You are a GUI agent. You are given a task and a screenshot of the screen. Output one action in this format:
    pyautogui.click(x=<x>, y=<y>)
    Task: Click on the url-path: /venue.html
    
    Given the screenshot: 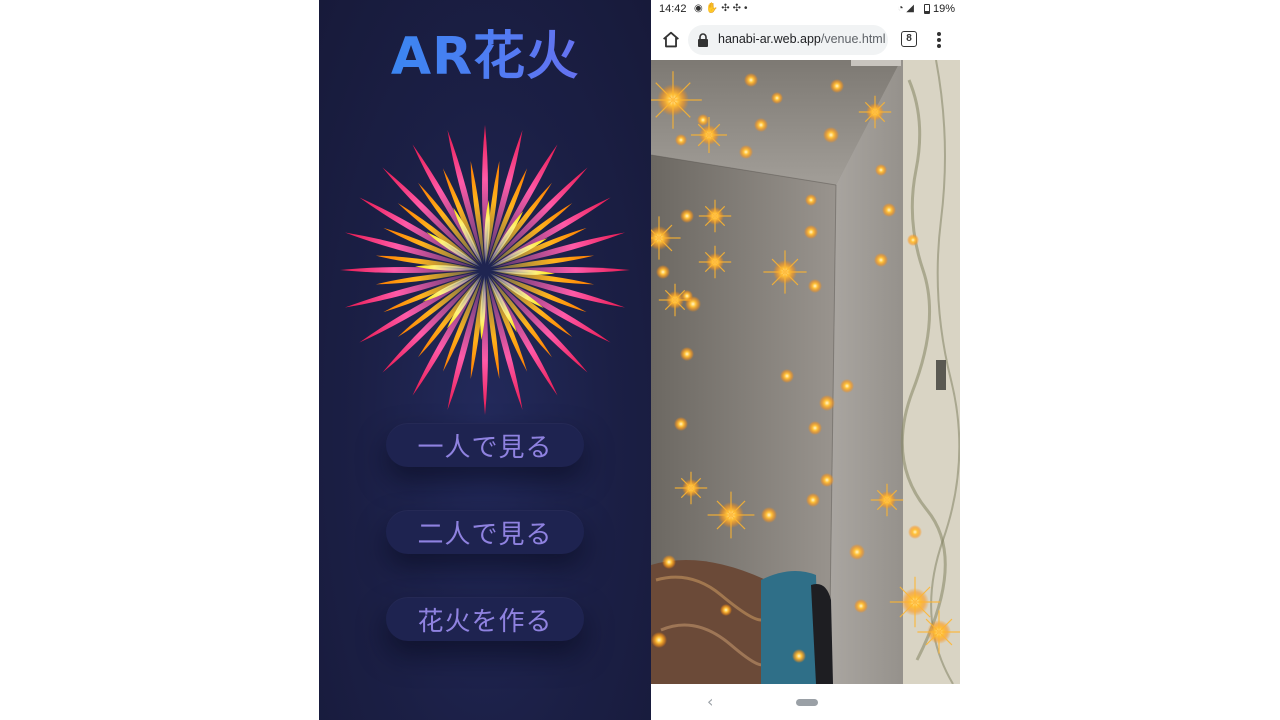 What is the action you would take?
    pyautogui.click(x=853, y=39)
    